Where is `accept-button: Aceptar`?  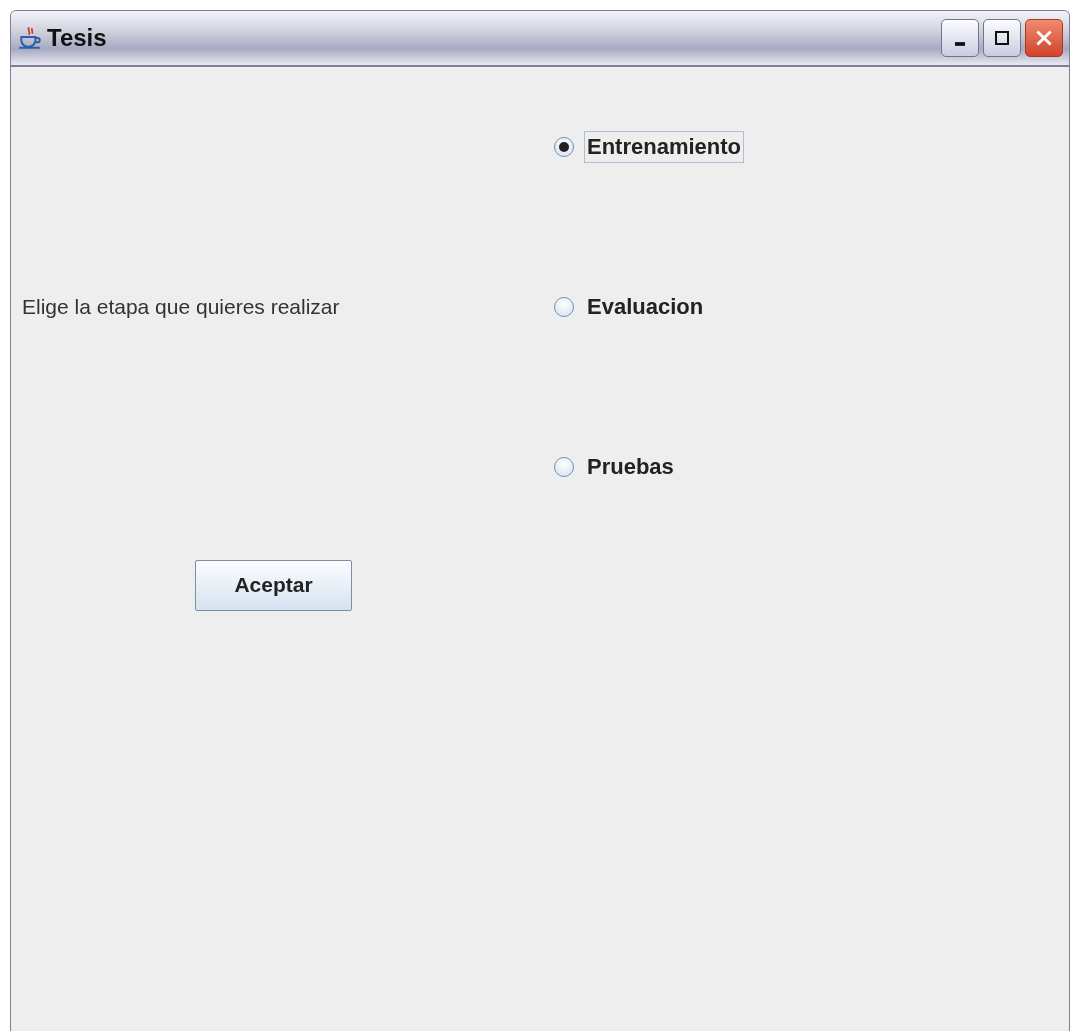
accept-button: Aceptar is located at coordinates (273, 585).